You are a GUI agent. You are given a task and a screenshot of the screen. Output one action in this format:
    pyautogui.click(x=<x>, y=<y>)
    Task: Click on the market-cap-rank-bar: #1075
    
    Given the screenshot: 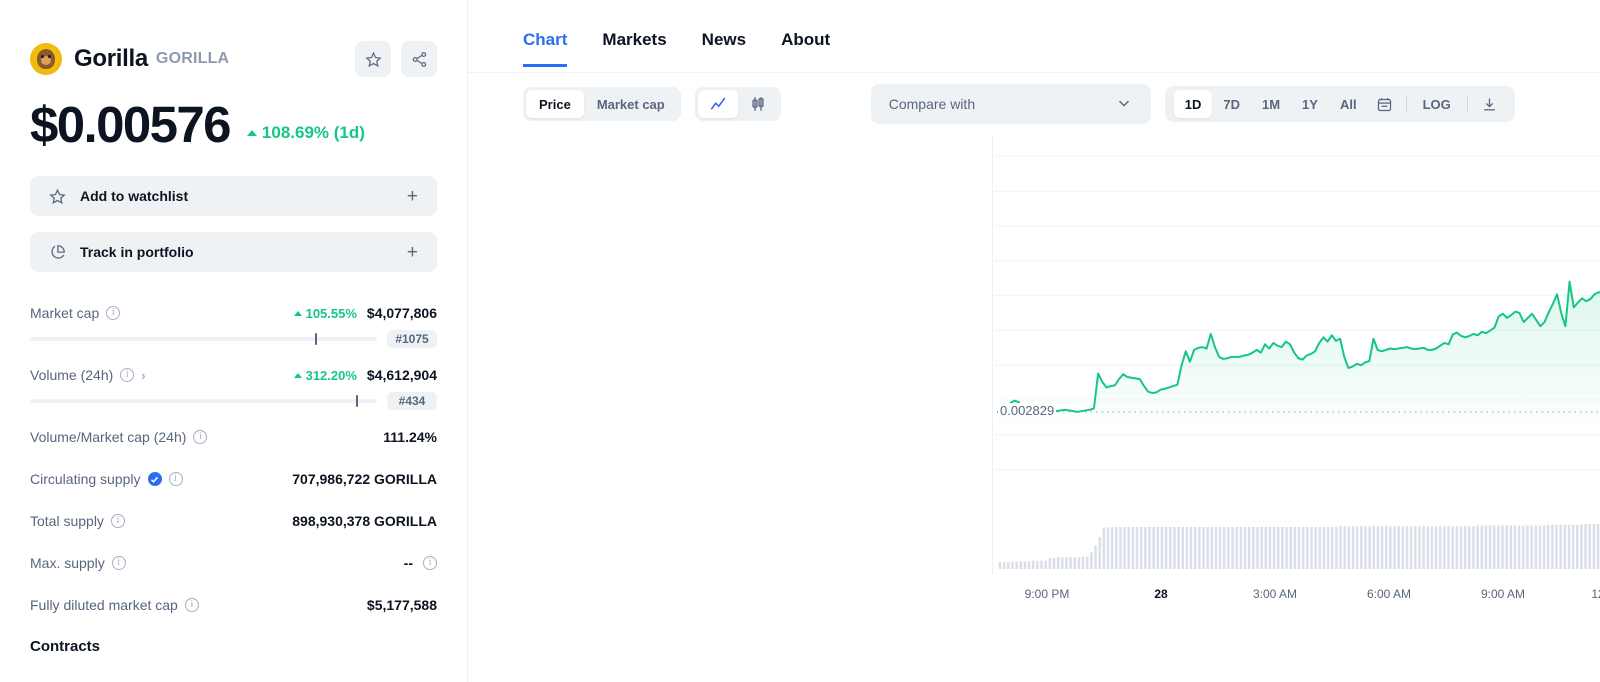 What is the action you would take?
    pyautogui.click(x=233, y=339)
    